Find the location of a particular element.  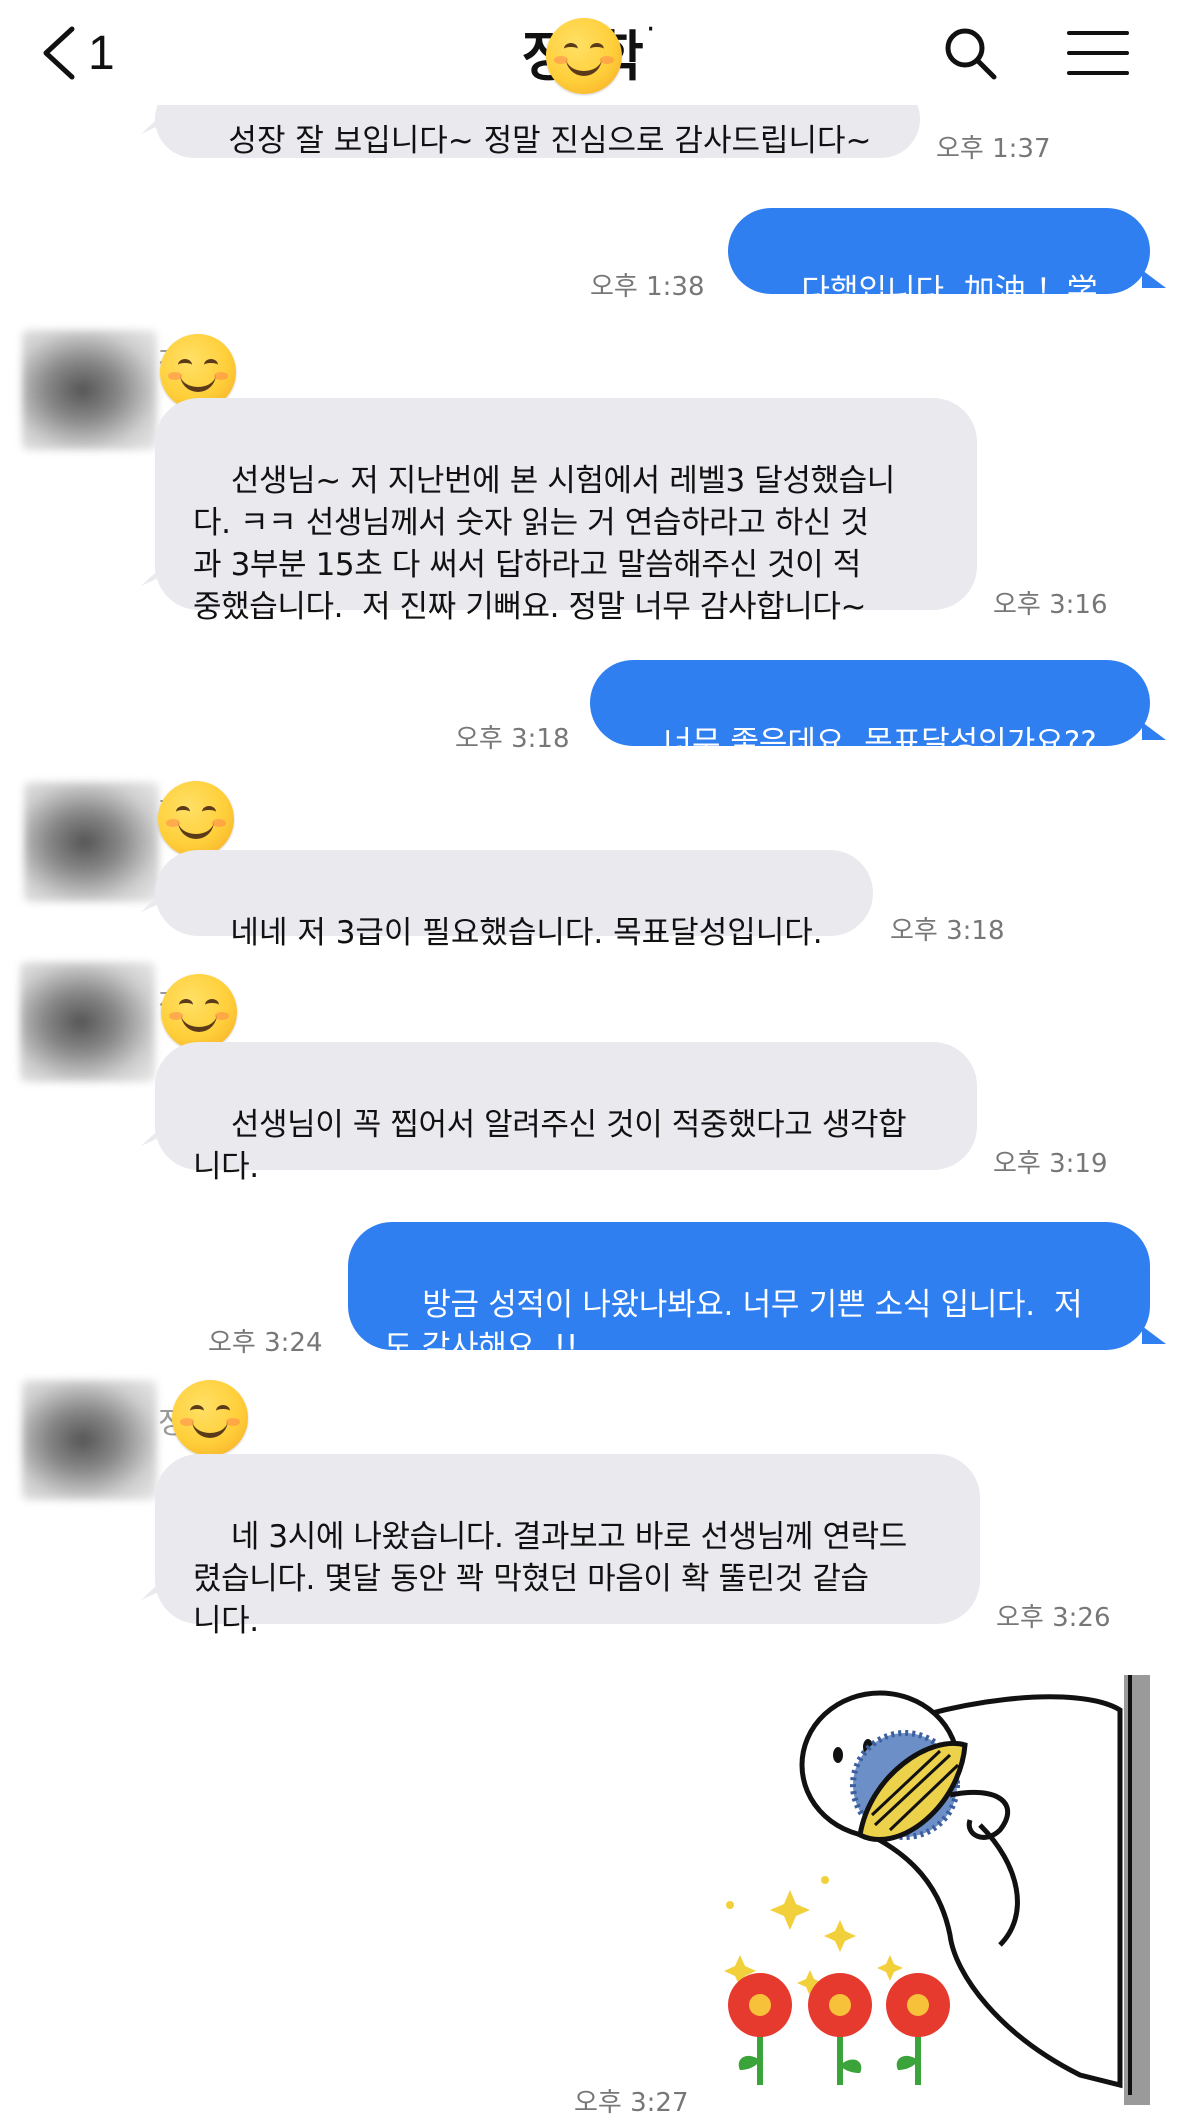

chat-title: 정 학· is located at coordinates (590, 53).